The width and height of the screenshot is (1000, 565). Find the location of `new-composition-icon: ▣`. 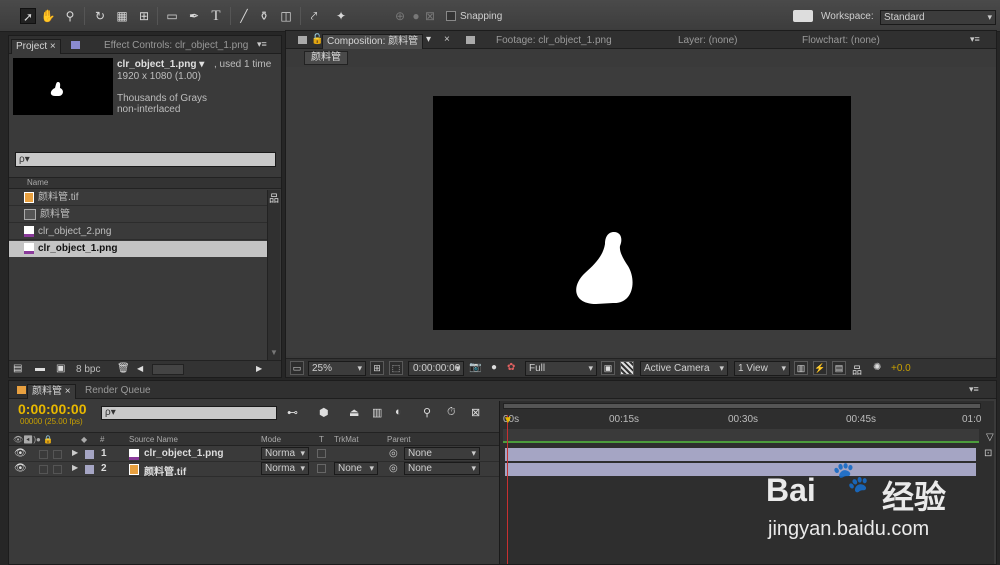

new-composition-icon: ▣ is located at coordinates (60, 368).